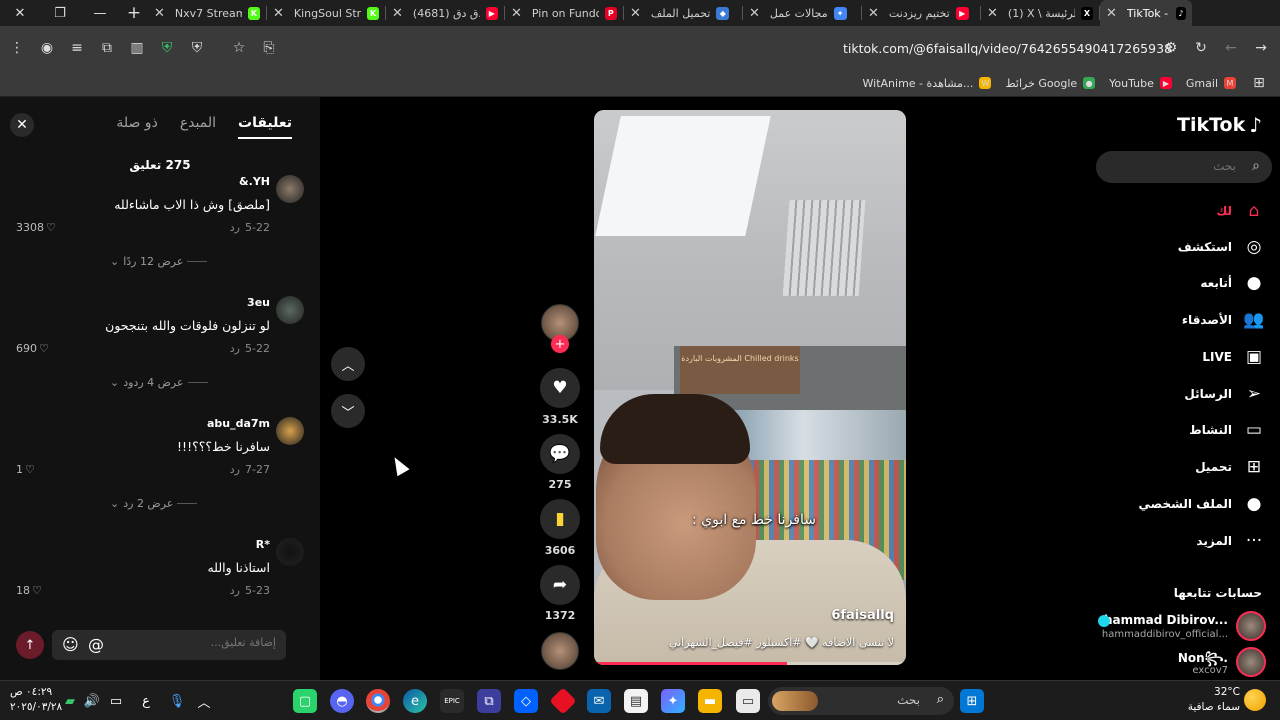  I want to click on like-button: ♥, so click(560, 388).